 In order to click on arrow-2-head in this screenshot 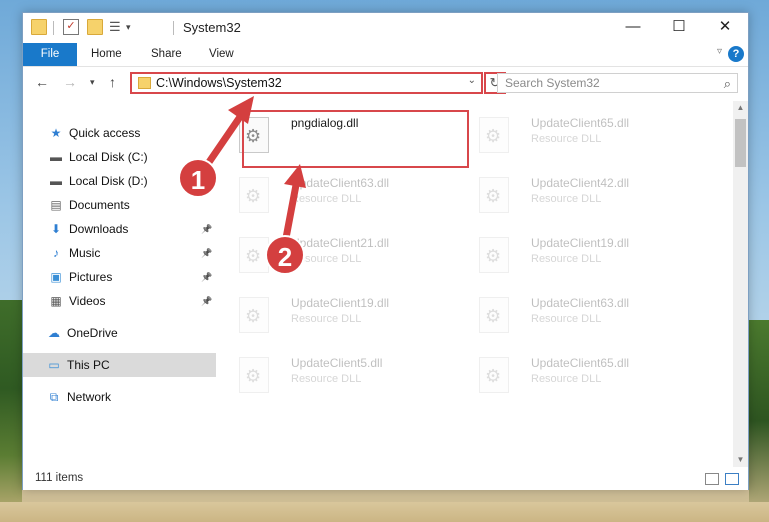, I will do `click(295, 176)`.